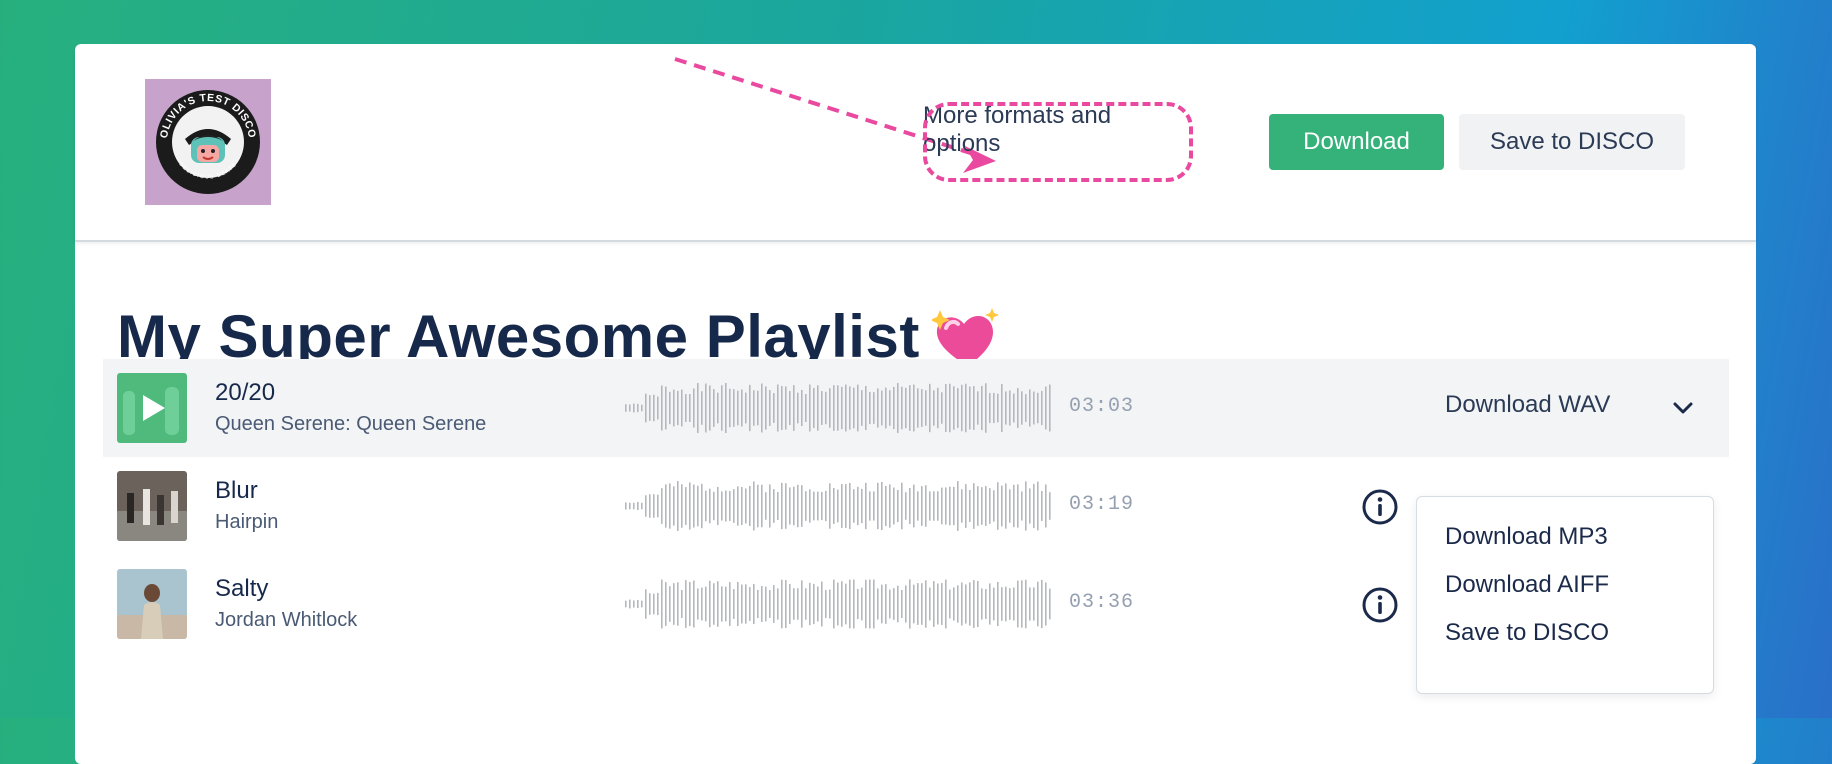 The width and height of the screenshot is (1832, 764). I want to click on play-icon, so click(152, 408).